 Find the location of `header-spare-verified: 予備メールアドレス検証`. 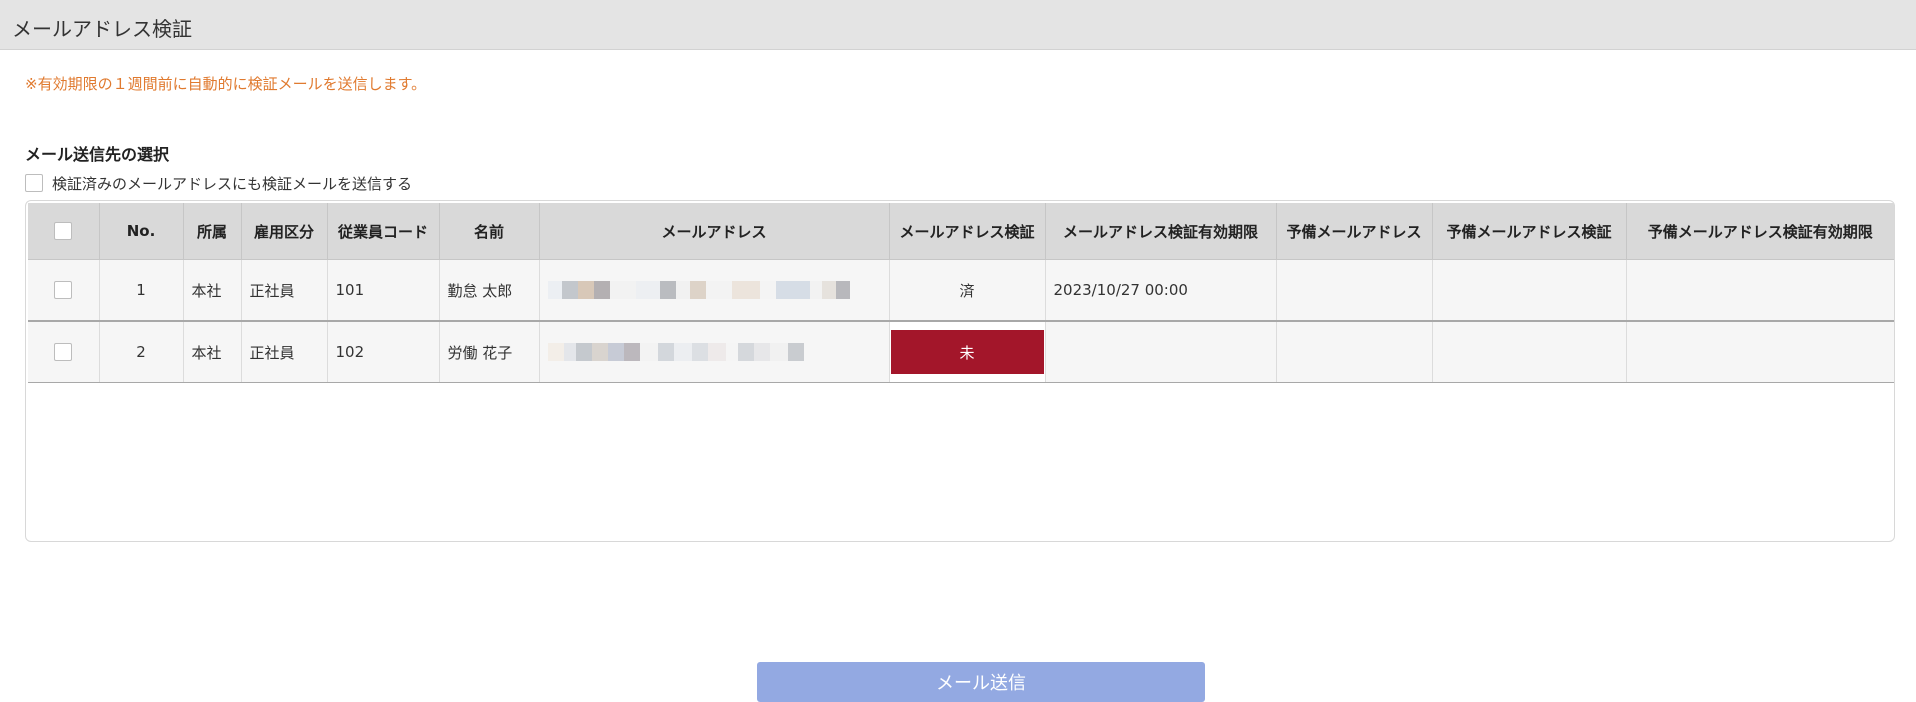

header-spare-verified: 予備メールアドレス検証 is located at coordinates (1529, 231).